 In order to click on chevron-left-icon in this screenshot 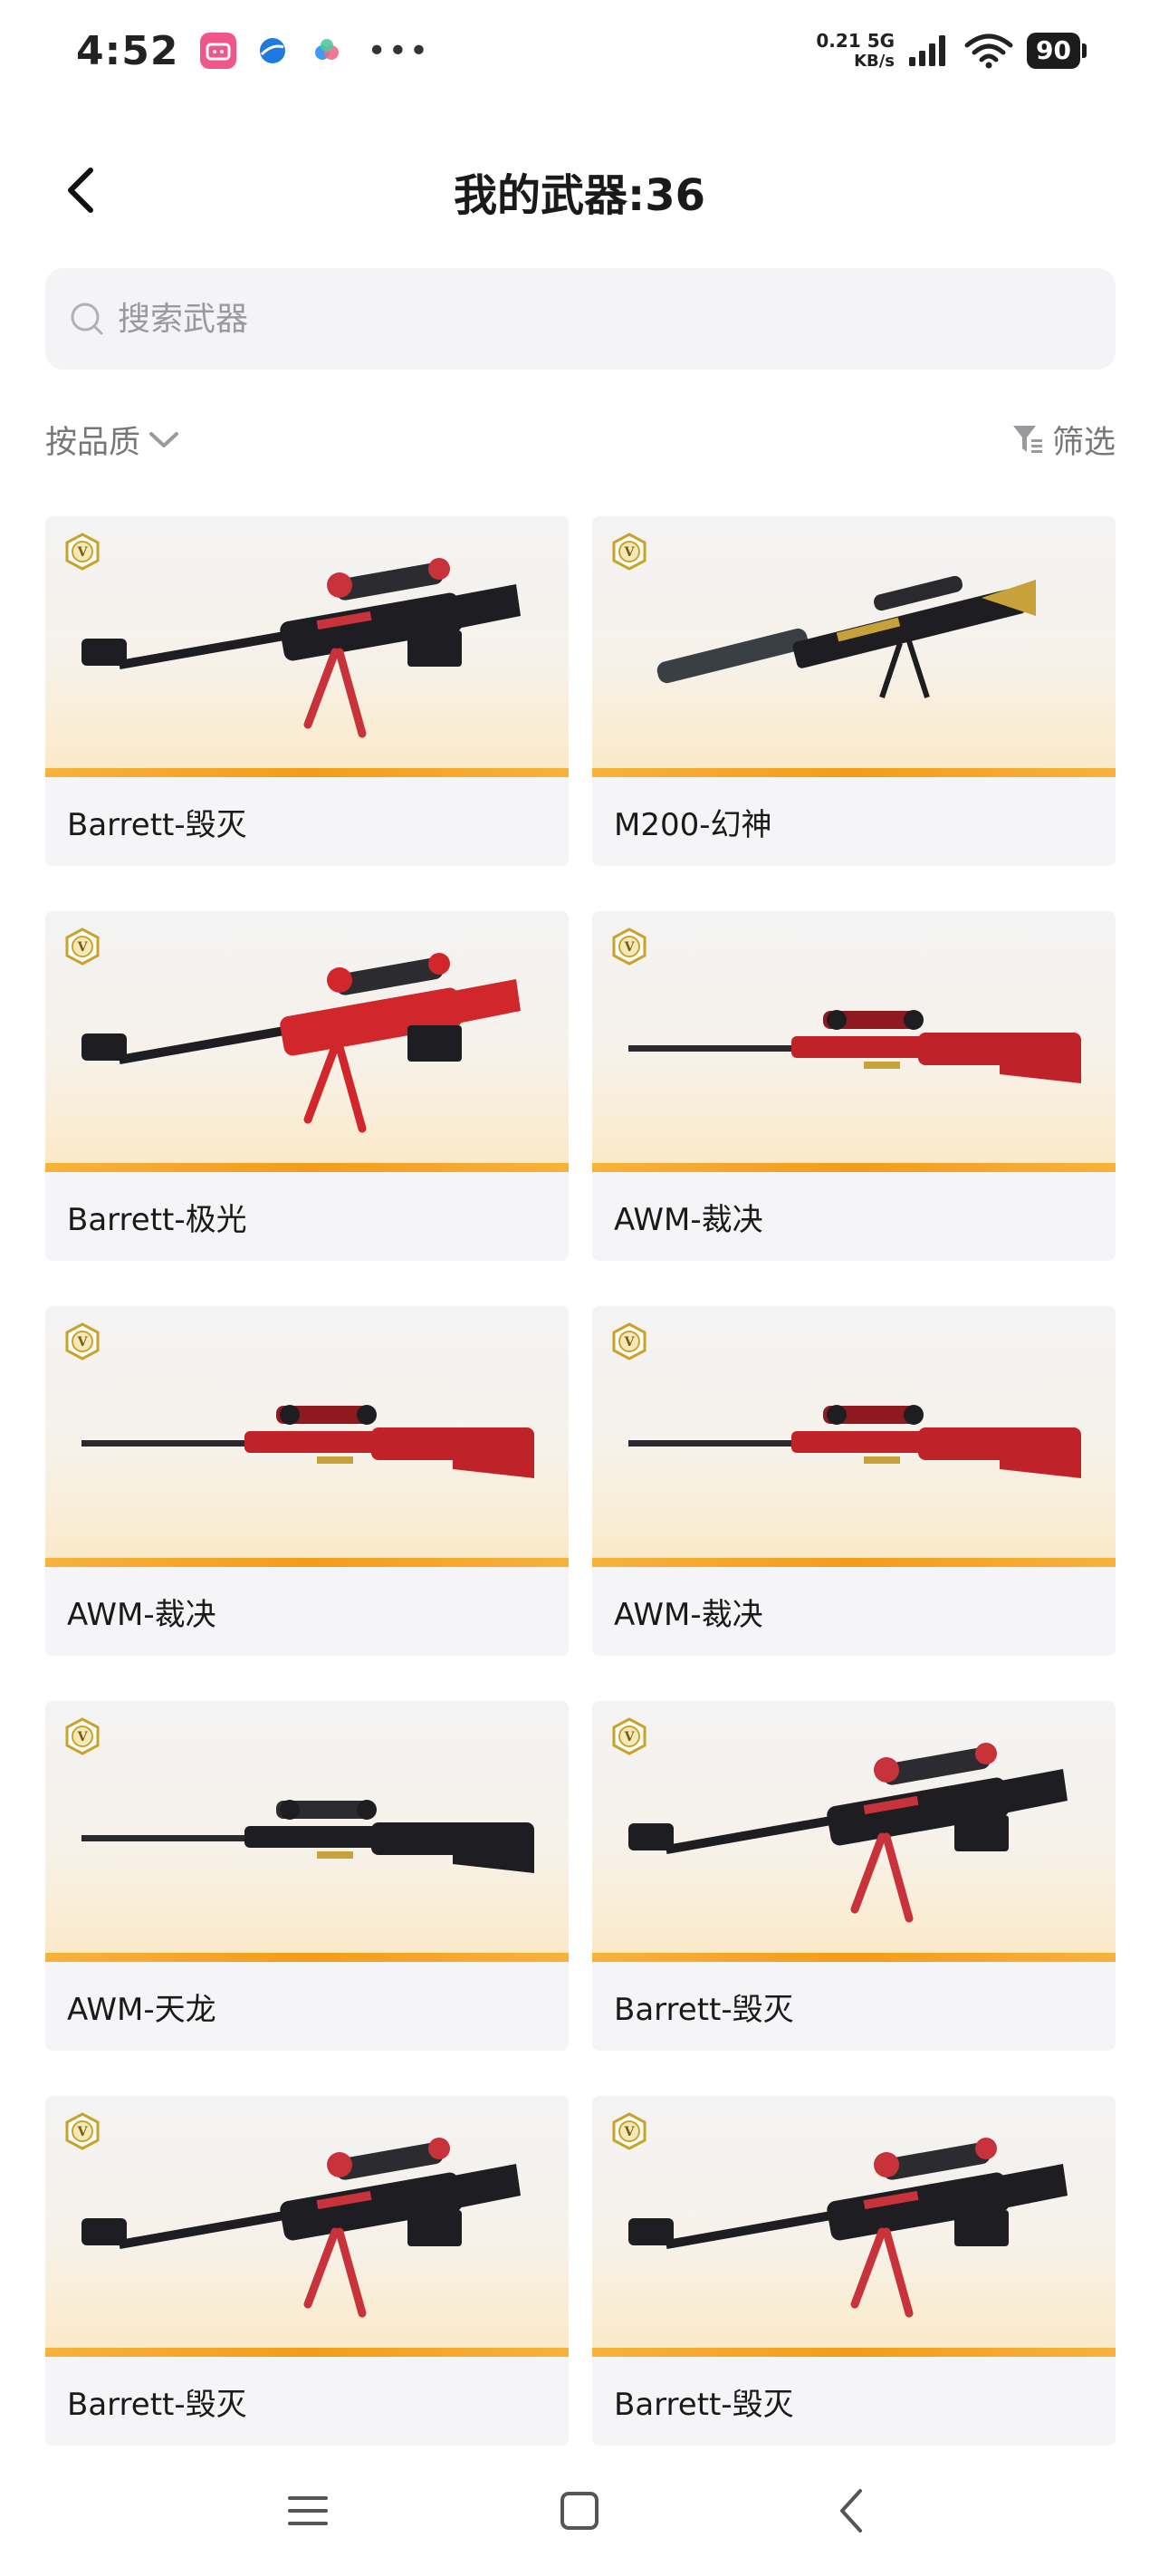, I will do `click(851, 2511)`.